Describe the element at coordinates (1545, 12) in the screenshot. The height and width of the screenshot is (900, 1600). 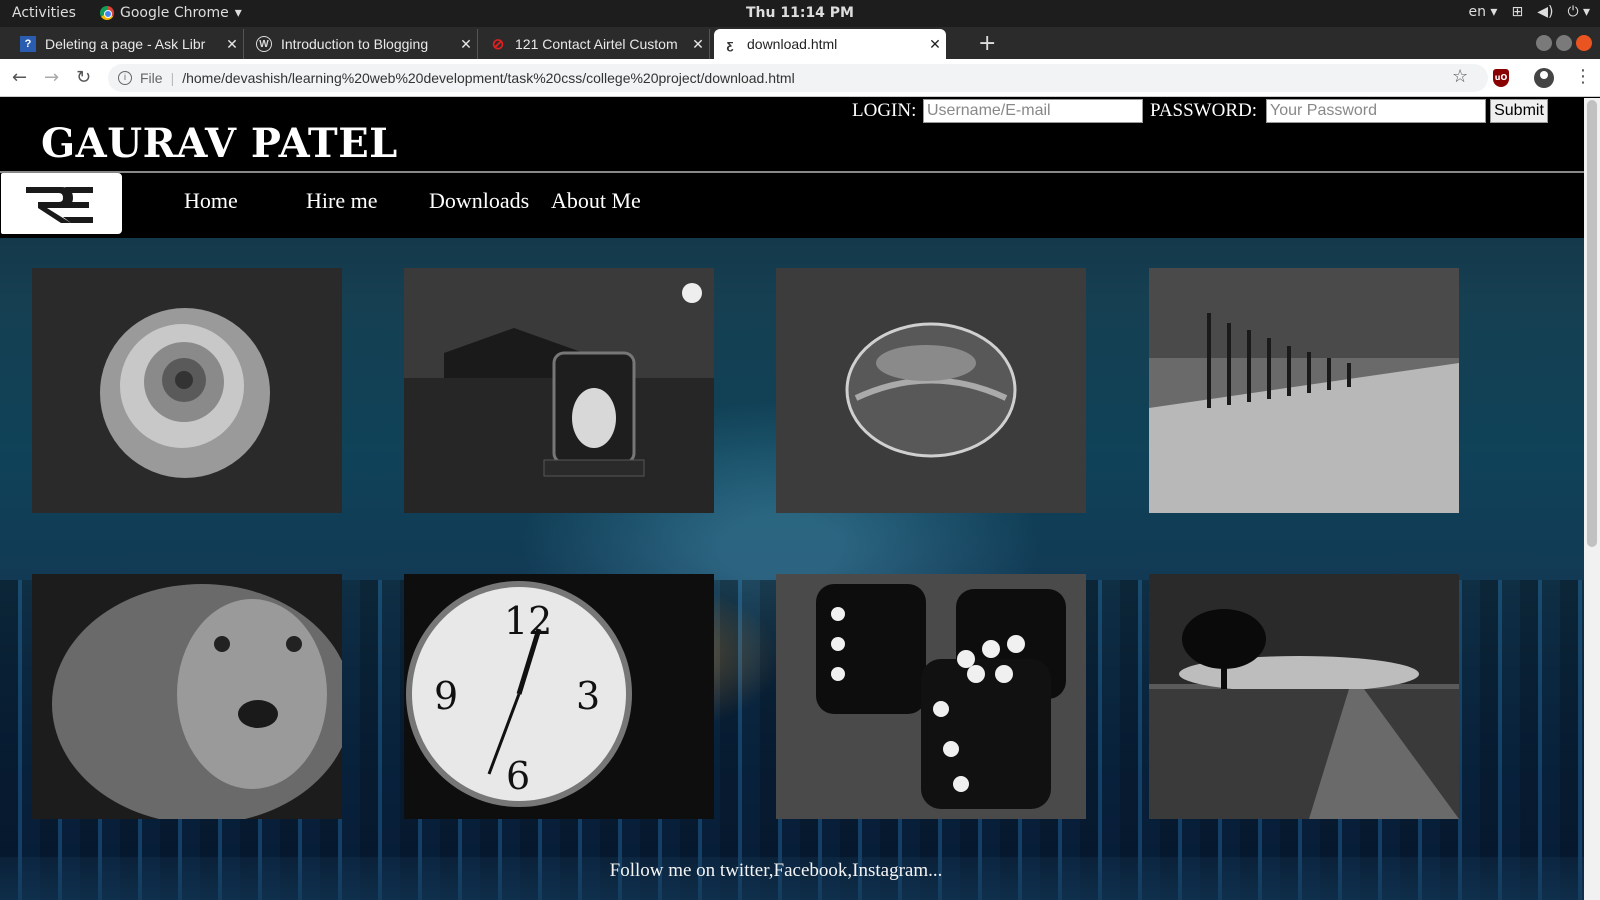
I see `volume-icon: ◀)` at that location.